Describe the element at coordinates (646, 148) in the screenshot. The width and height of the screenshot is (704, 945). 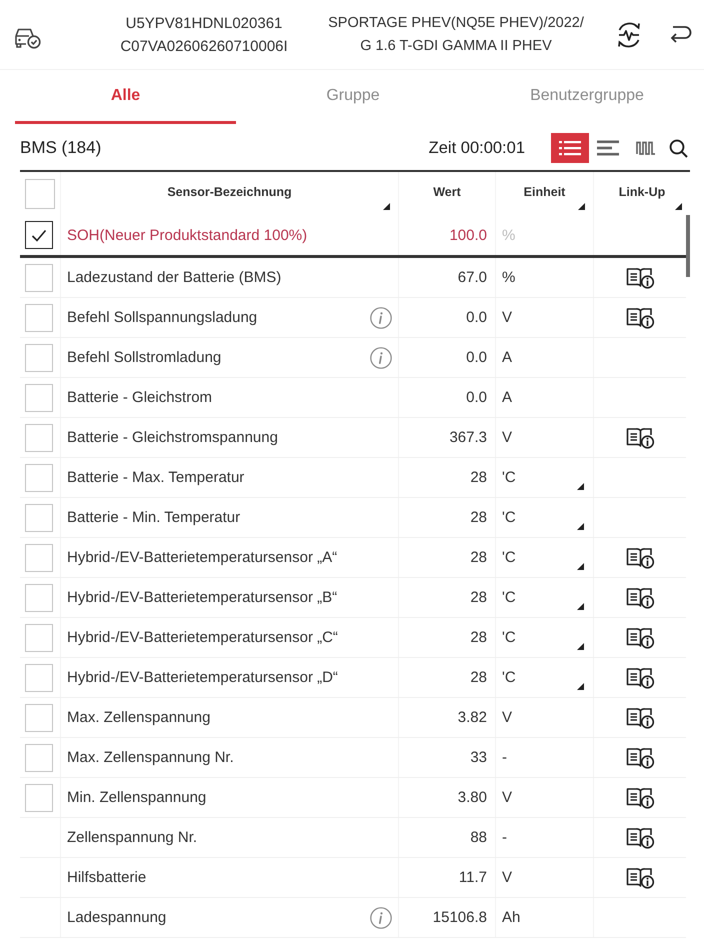
I see `square-wave-icon` at that location.